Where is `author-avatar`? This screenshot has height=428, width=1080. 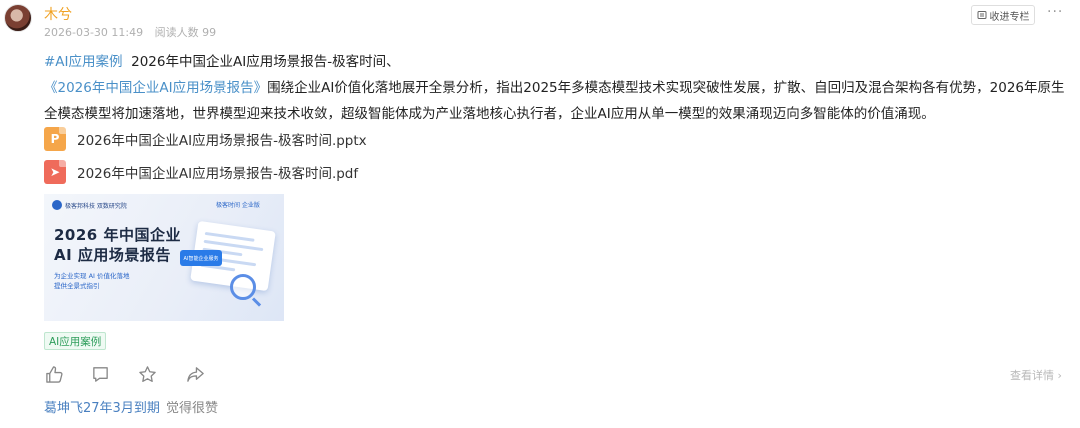 author-avatar is located at coordinates (18, 18).